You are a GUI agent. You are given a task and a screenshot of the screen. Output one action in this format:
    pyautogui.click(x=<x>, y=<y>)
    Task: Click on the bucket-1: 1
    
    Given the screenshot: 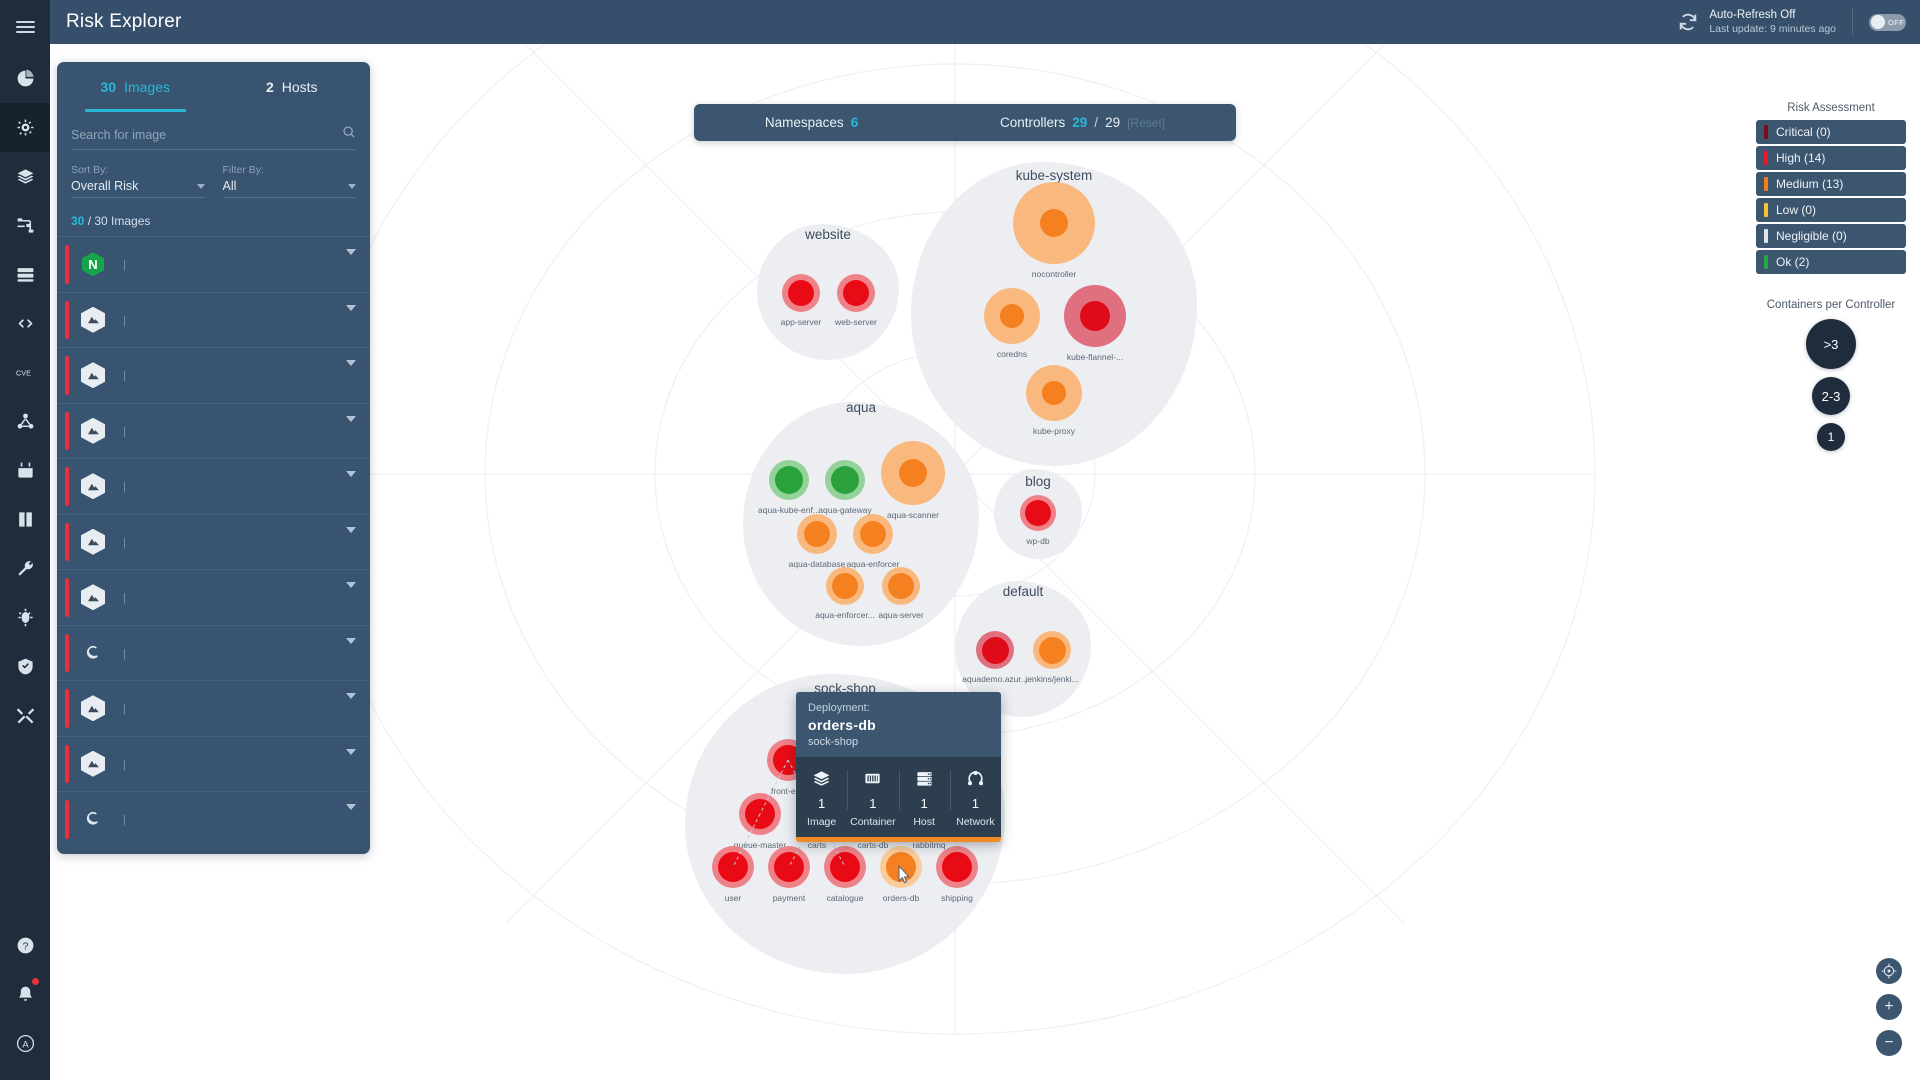 What is the action you would take?
    pyautogui.click(x=1831, y=437)
    